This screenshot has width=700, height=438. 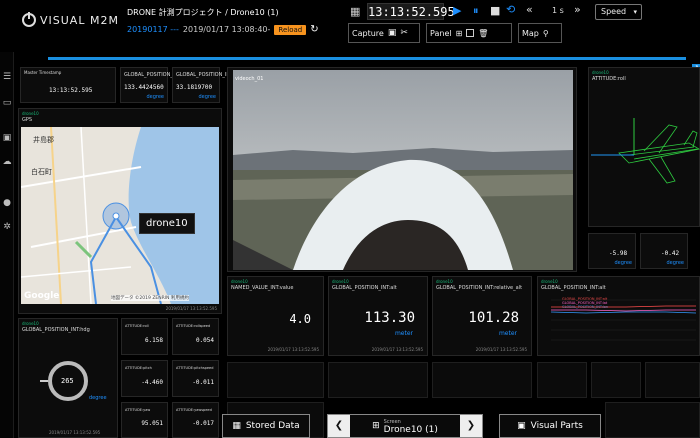 I want to click on trash-icon: 🗑, so click(x=483, y=33).